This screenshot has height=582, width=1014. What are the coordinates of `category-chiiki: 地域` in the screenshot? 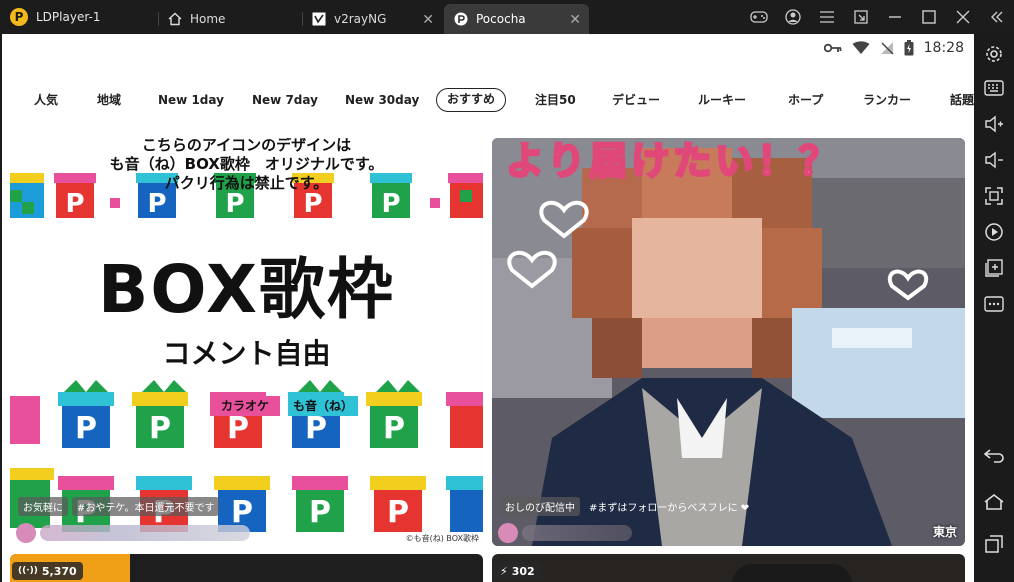 It's located at (109, 100).